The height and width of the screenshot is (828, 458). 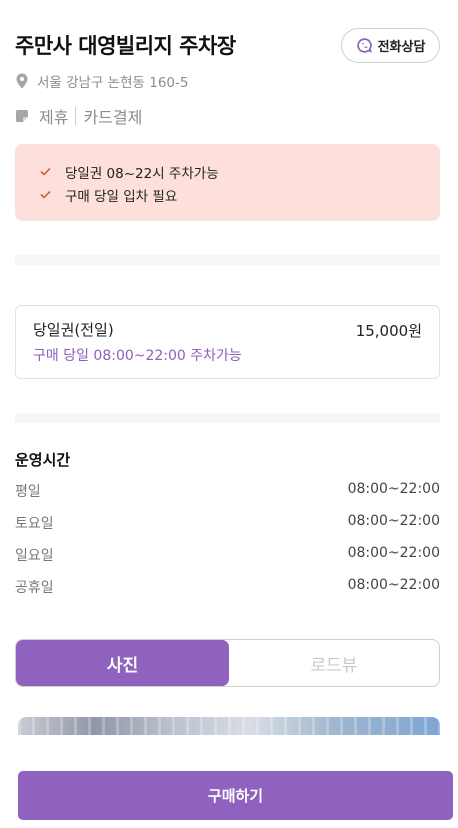 What do you see at coordinates (227, 587) in the screenshot?
I see `hours-row: 공휴일 08:00~22:00` at bounding box center [227, 587].